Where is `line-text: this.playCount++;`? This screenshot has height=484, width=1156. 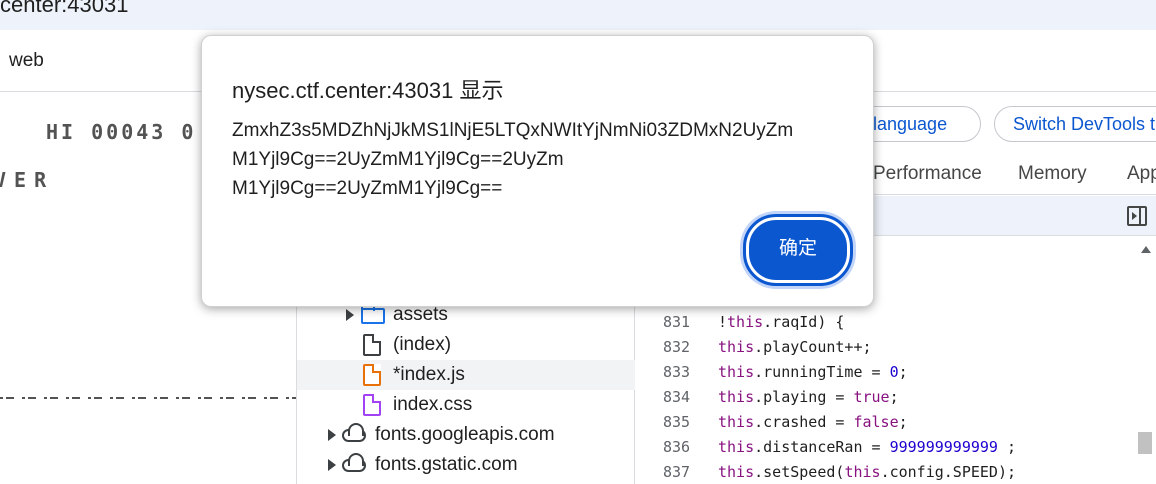 line-text: this.playCount++; is located at coordinates (795, 347).